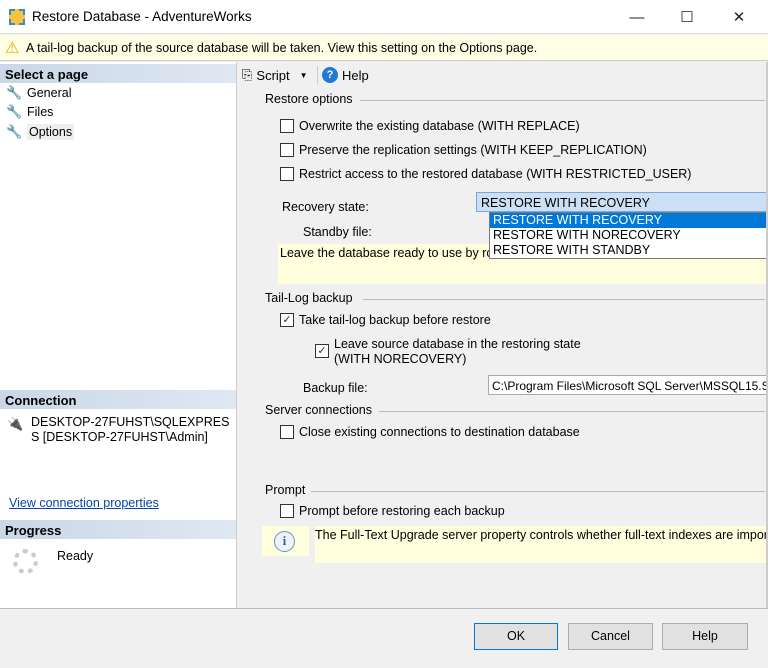 This screenshot has width=768, height=668. I want to click on option-norecovery: RESTORE WITH NORECOVERY, so click(628, 235).